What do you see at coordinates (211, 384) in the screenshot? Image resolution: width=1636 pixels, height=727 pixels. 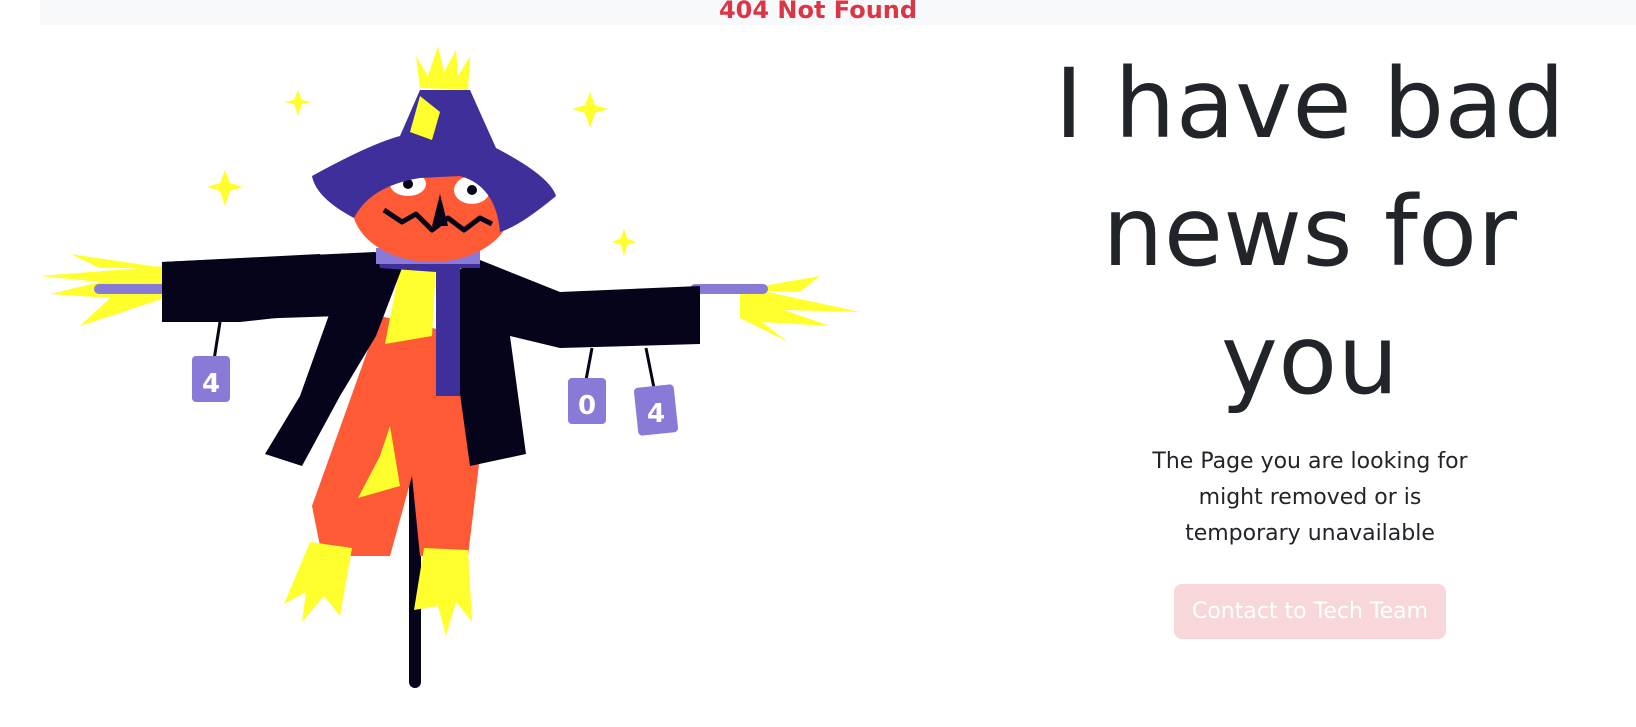 I see `can-label-left: 4` at bounding box center [211, 384].